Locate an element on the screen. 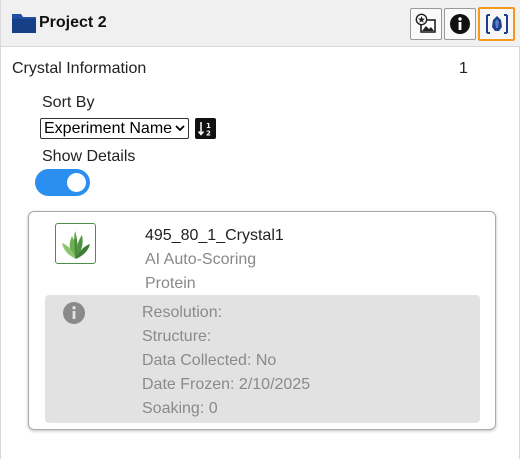 Image resolution: width=520 pixels, height=459 pixels. sort-by-label: Sort By is located at coordinates (68, 102).